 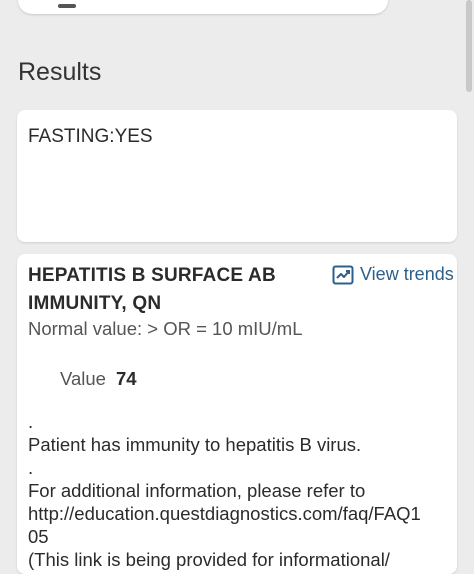 I want to click on truncated-text, so click(x=67, y=6).